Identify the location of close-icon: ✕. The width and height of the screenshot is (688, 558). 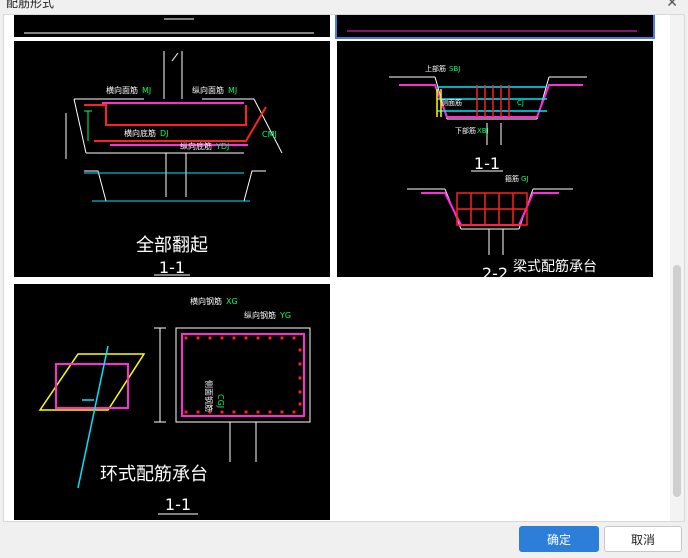
(672, 5).